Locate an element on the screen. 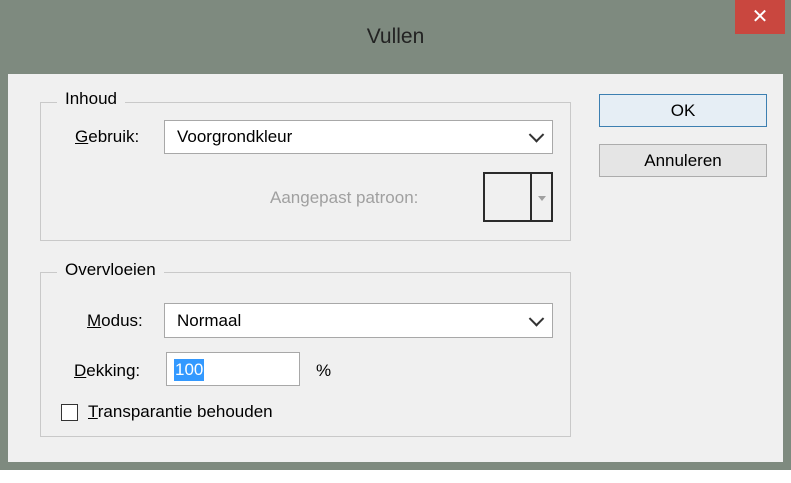  pattern-label: Aangepast patroon: is located at coordinates (344, 197).